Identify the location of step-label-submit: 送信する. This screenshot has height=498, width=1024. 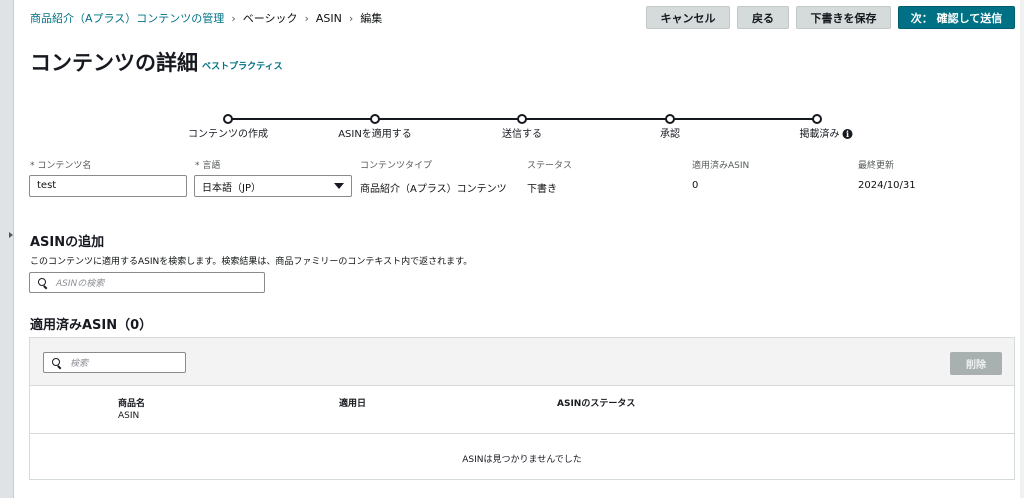
(522, 134).